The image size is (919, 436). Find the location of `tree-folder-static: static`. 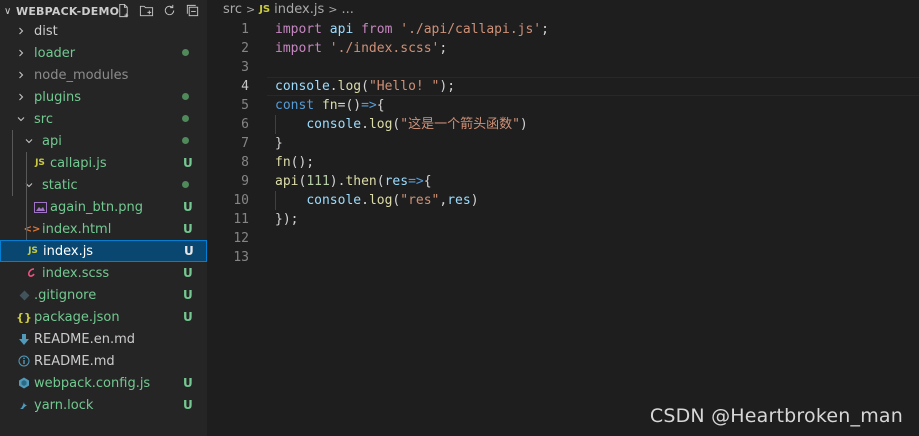

tree-folder-static: static is located at coordinates (103, 185).